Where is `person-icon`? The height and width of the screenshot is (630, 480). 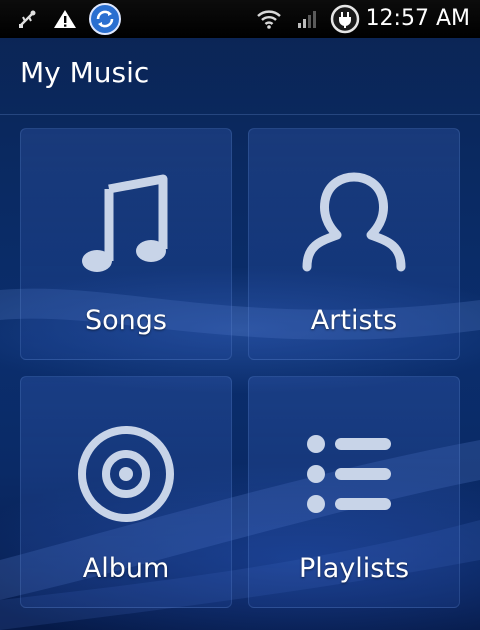
person-icon is located at coordinates (354, 222).